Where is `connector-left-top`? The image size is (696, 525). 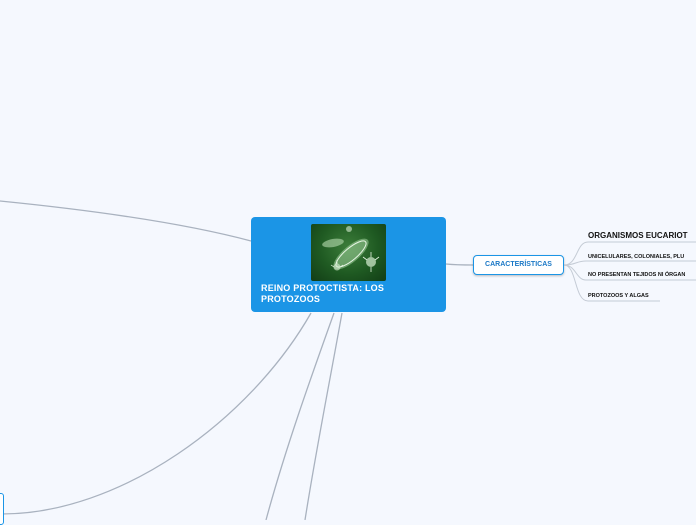 connector-left-top is located at coordinates (126, 221).